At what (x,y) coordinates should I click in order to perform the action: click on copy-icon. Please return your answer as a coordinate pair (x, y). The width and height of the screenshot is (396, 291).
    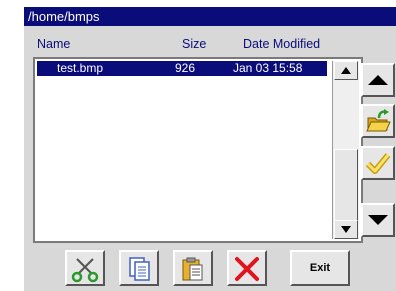
    Looking at the image, I should click on (139, 269).